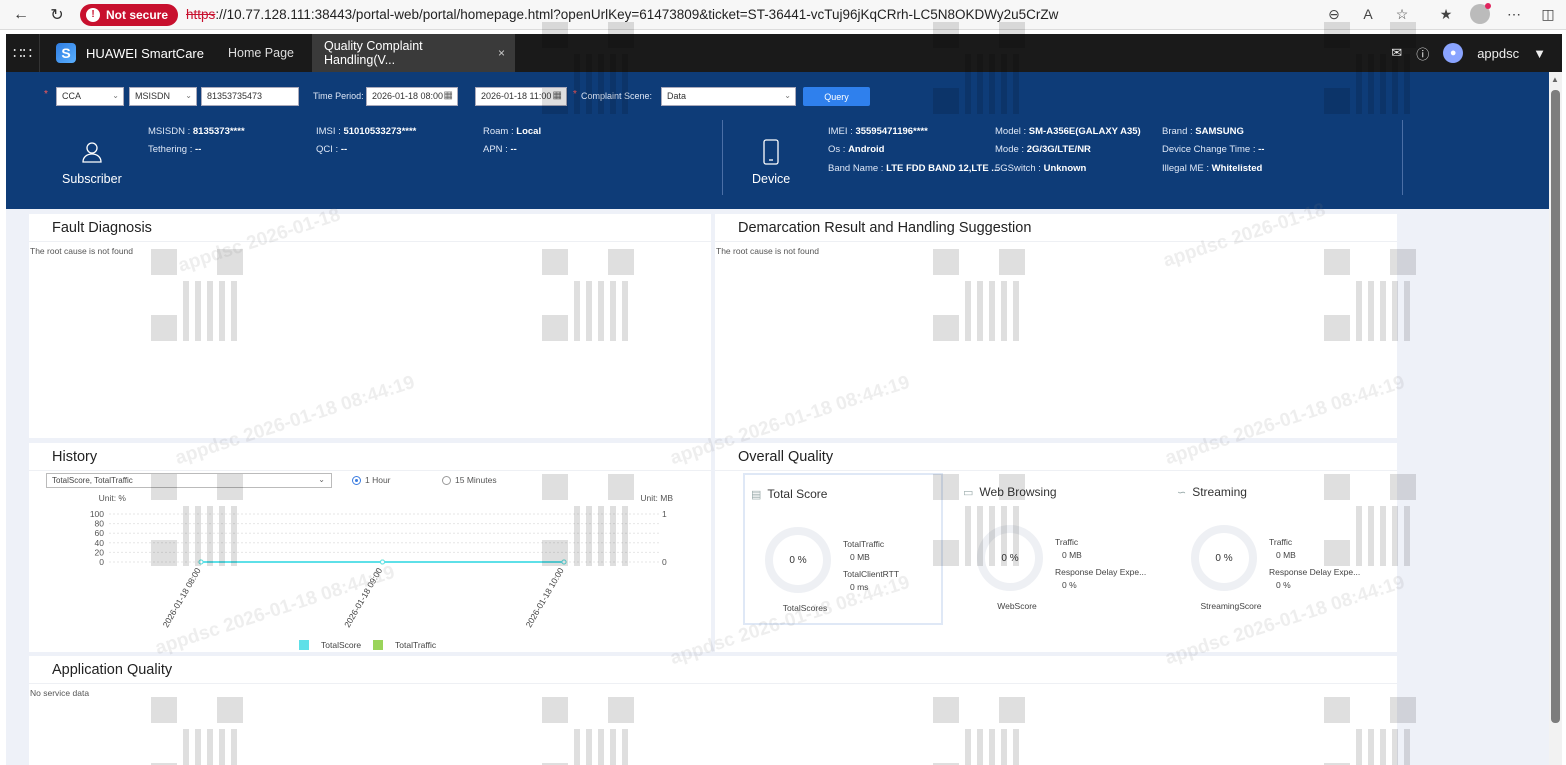  Describe the element at coordinates (501, 53) in the screenshot. I see `close-icon: ×` at that location.